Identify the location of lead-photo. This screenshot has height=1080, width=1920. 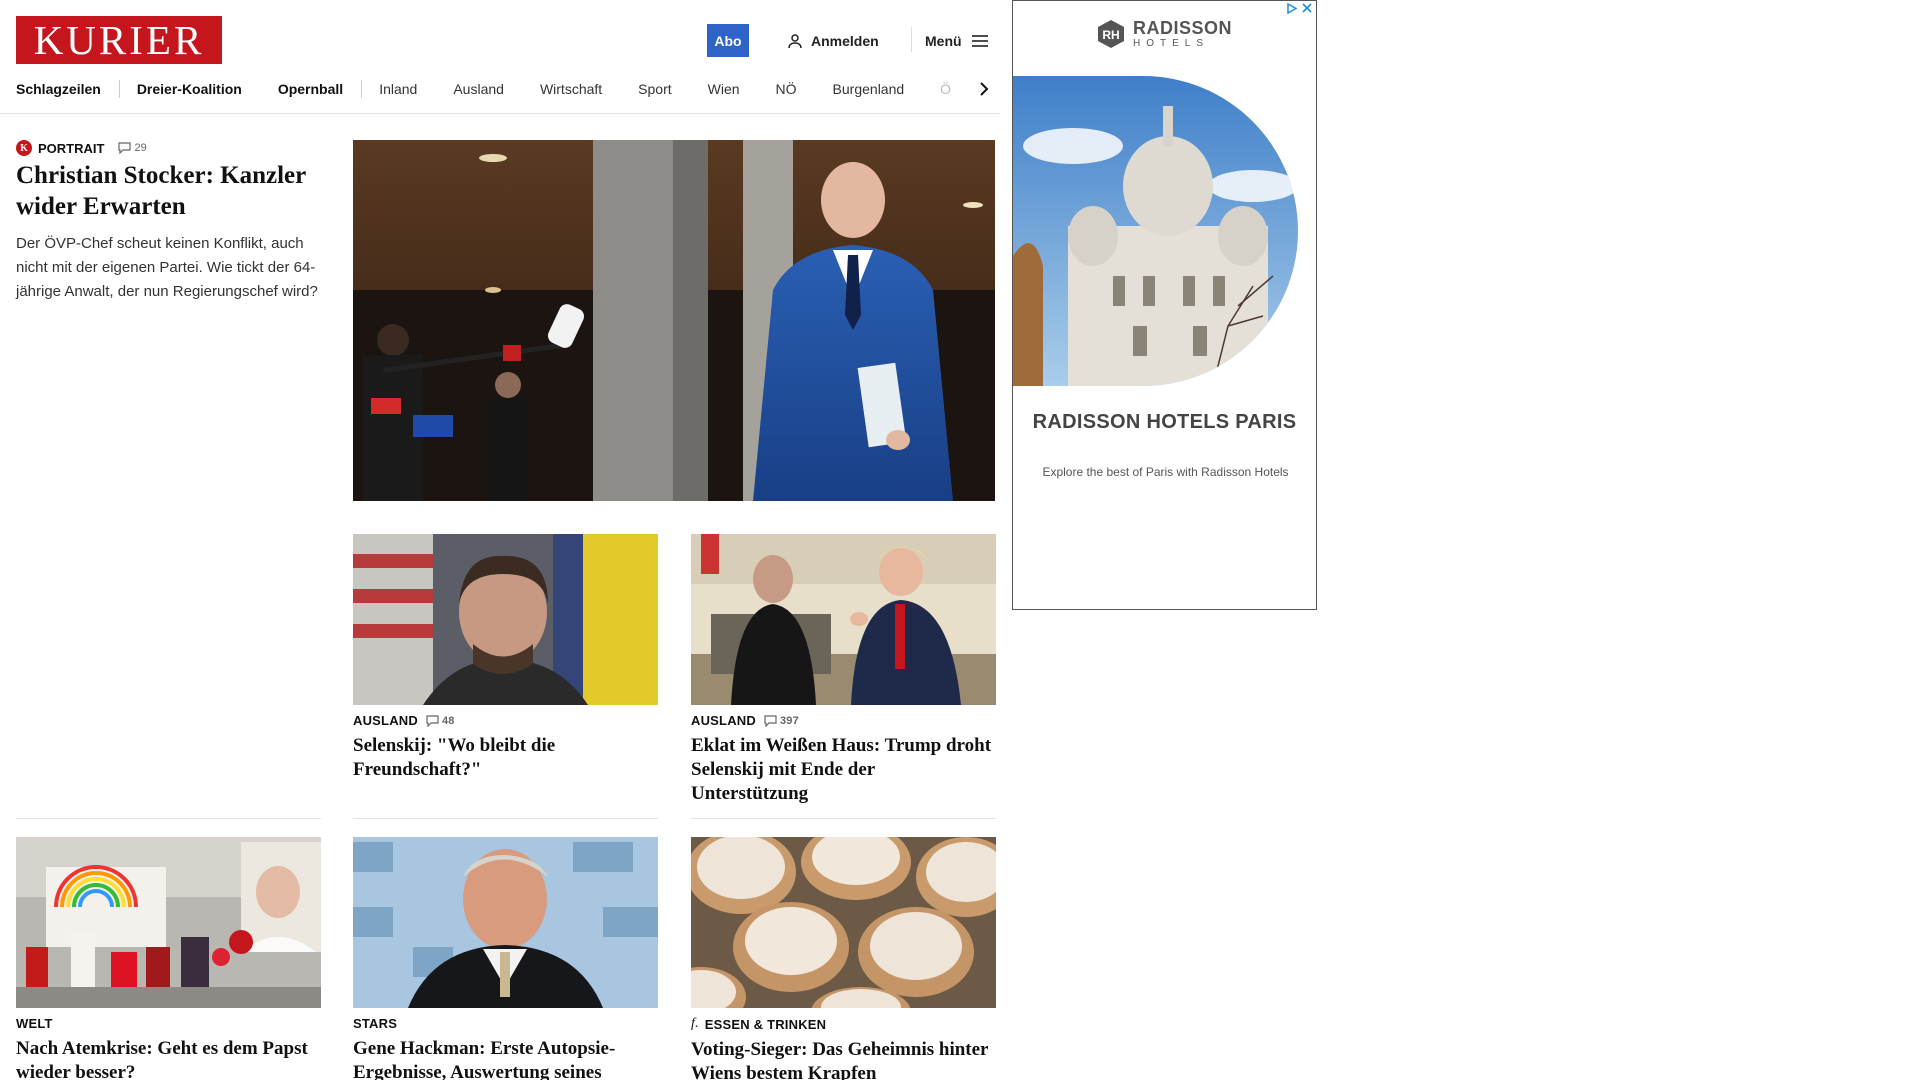
(674, 320).